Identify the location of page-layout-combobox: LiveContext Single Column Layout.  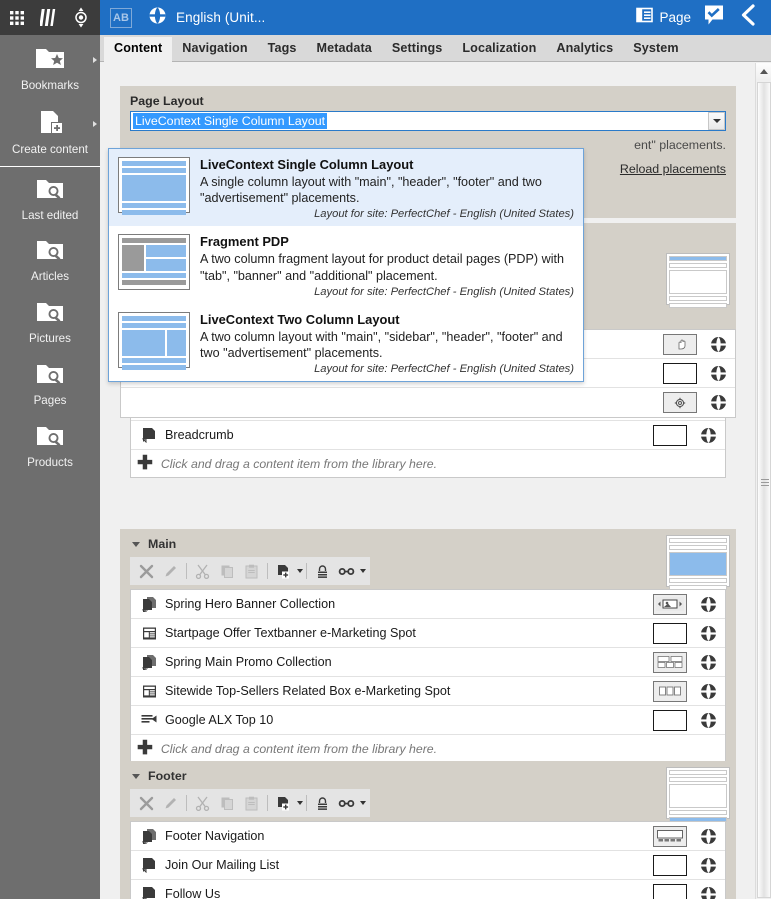
(428, 121).